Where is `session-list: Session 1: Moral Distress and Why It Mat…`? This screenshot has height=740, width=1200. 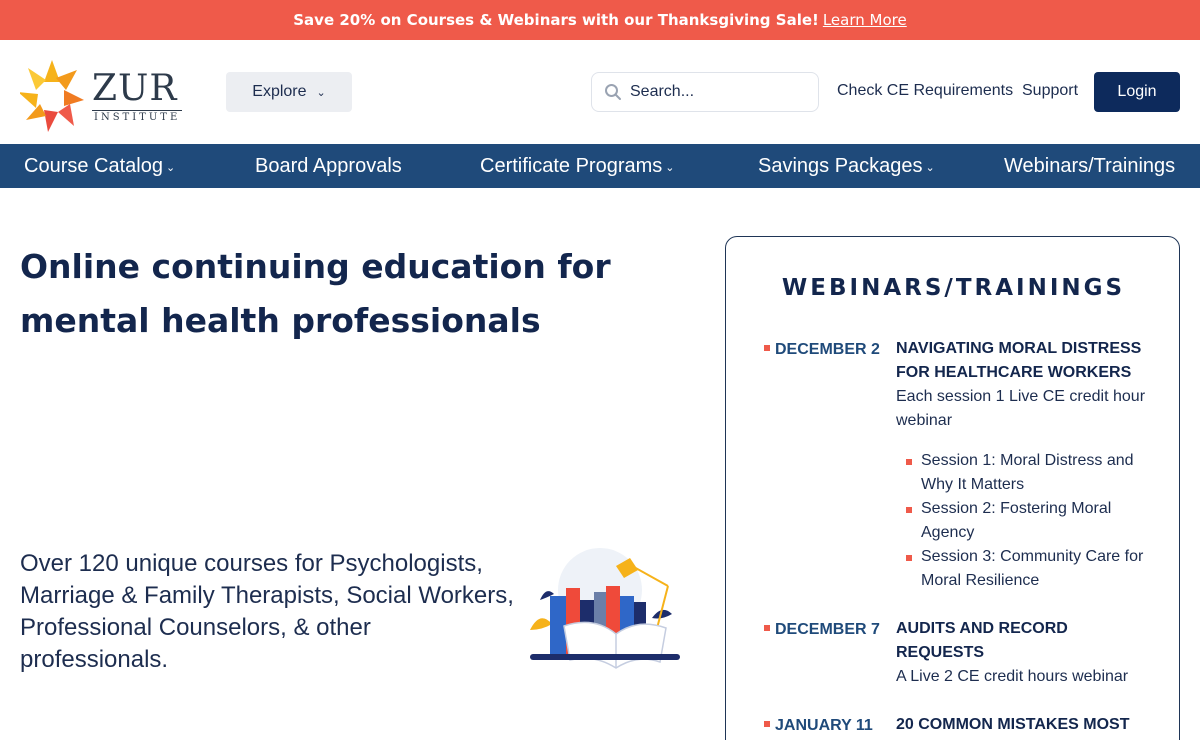 session-list: Session 1: Moral Distress and Why It Mat… is located at coordinates (1031, 521).